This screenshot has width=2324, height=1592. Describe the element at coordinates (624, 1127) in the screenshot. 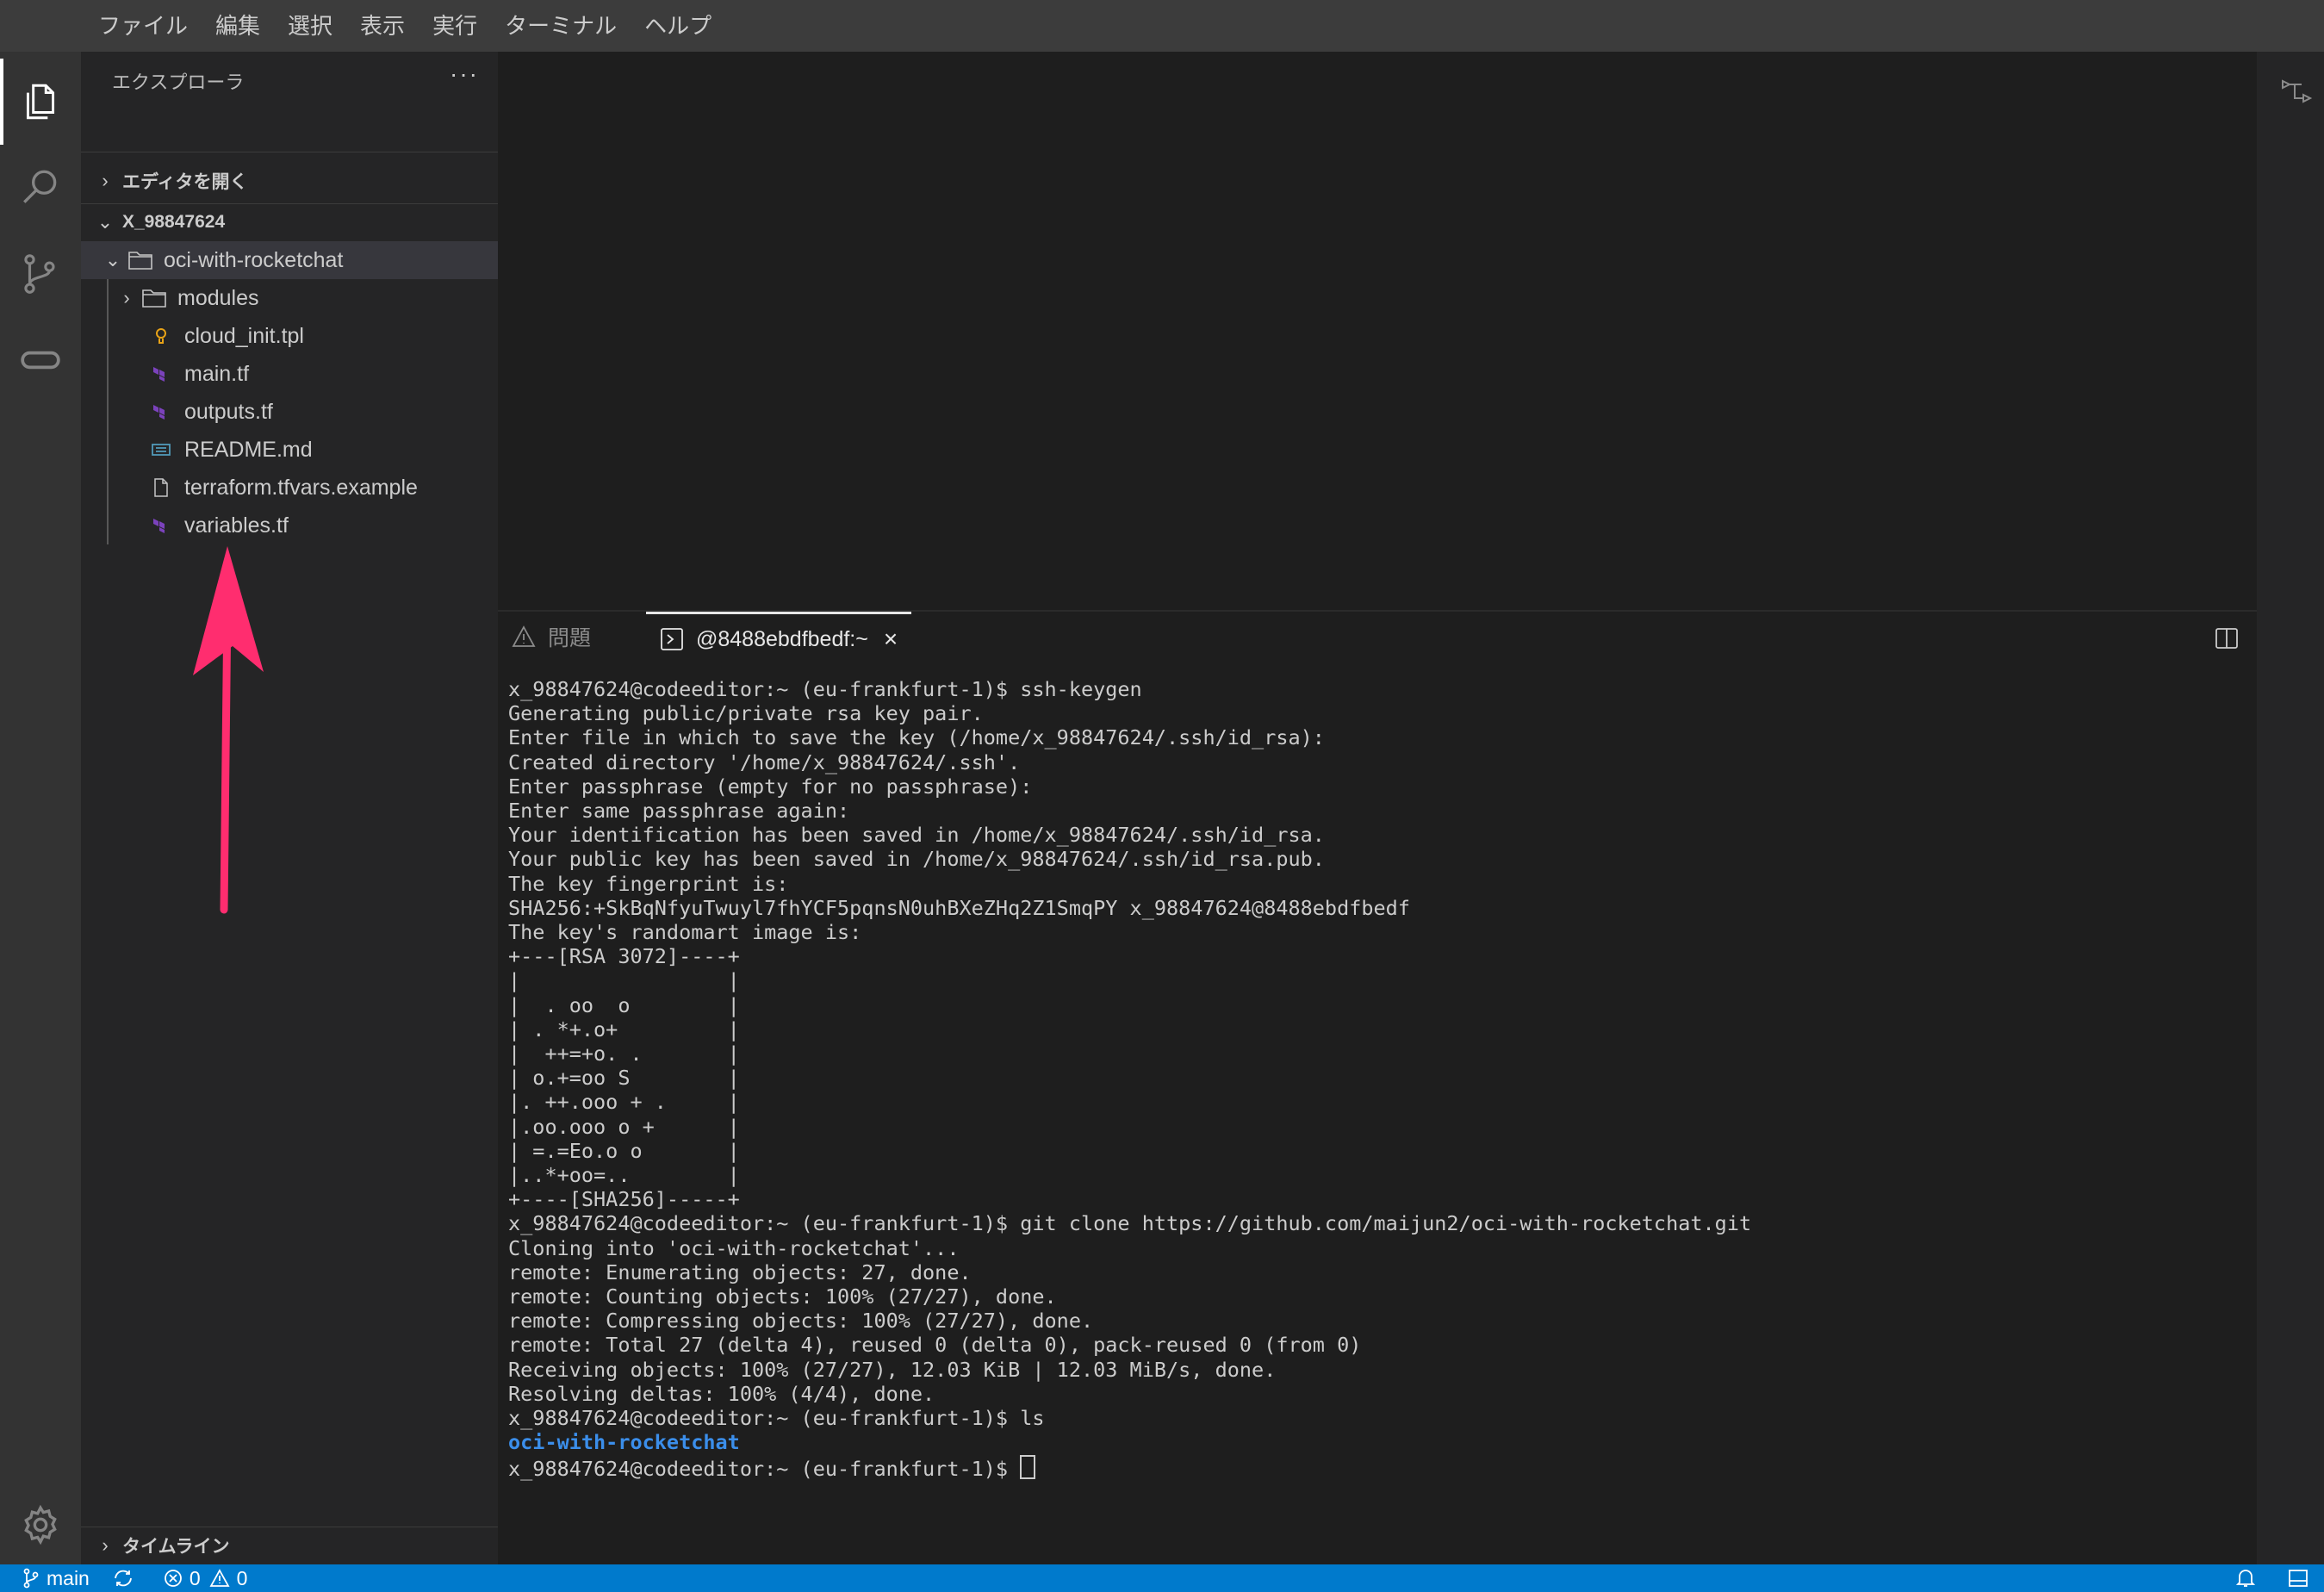

I see `terminal-line: |.oo.ooo o + |` at that location.